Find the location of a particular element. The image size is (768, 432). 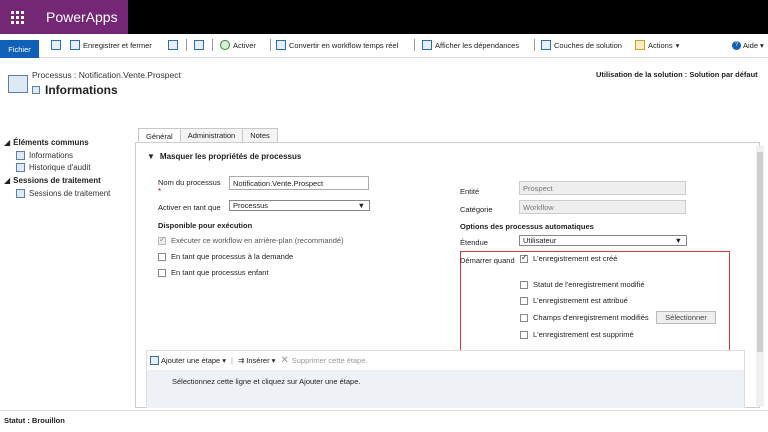

save-button is located at coordinates (56, 45).